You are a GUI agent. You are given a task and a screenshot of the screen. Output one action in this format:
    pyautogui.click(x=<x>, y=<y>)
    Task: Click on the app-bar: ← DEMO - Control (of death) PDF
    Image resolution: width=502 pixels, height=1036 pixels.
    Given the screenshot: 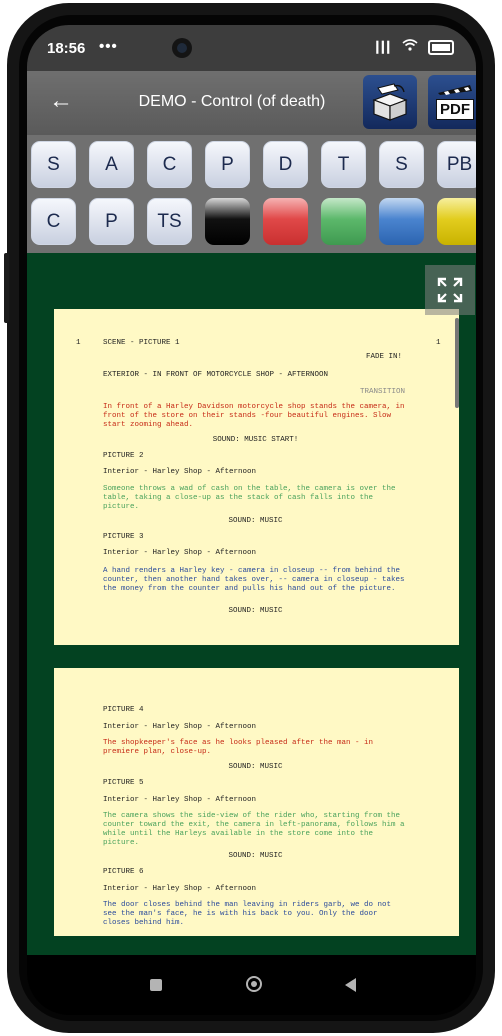 What is the action you would take?
    pyautogui.click(x=251, y=103)
    